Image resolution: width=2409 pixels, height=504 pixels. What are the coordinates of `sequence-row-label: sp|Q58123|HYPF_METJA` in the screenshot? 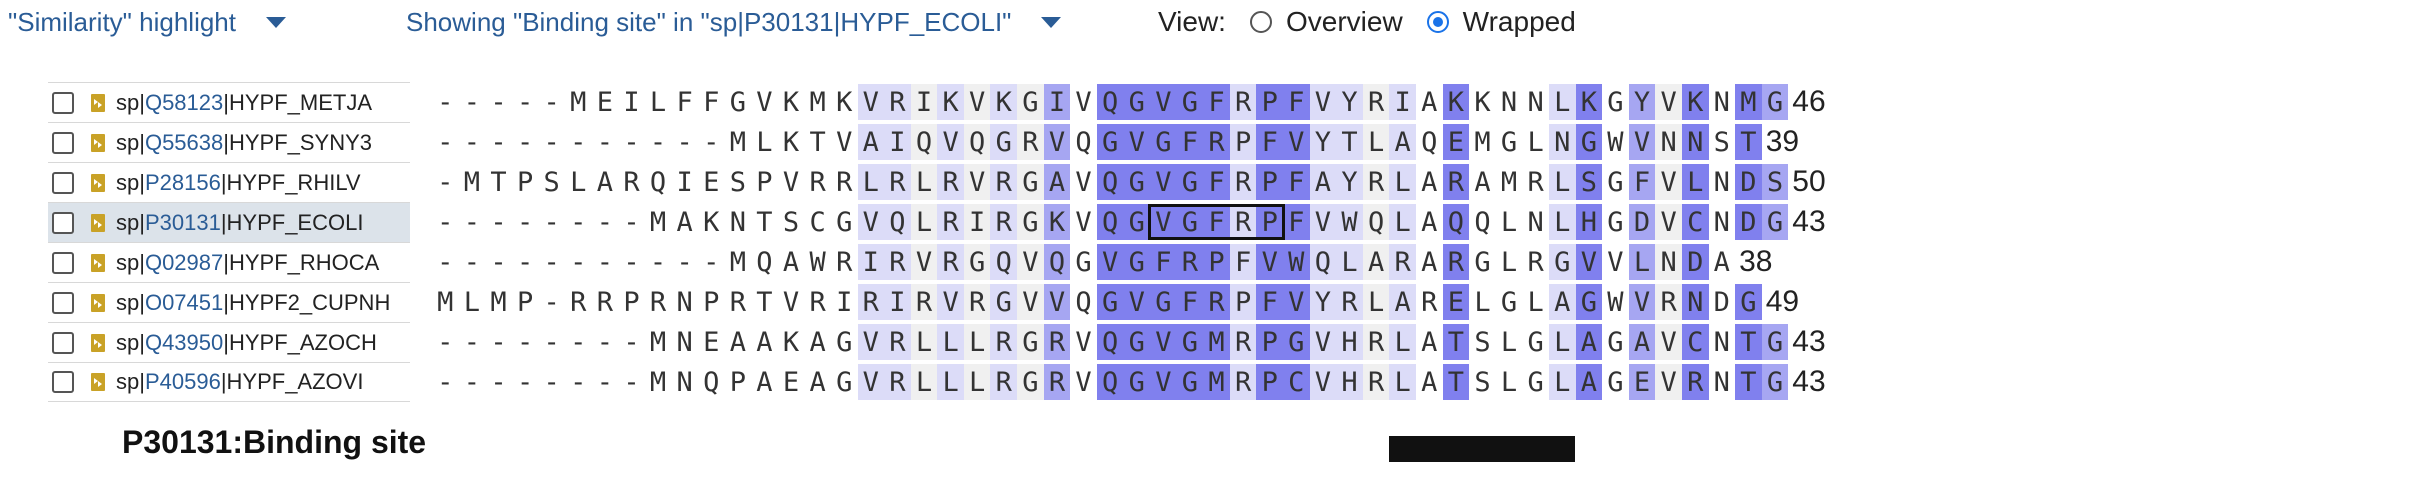 It's located at (229, 102).